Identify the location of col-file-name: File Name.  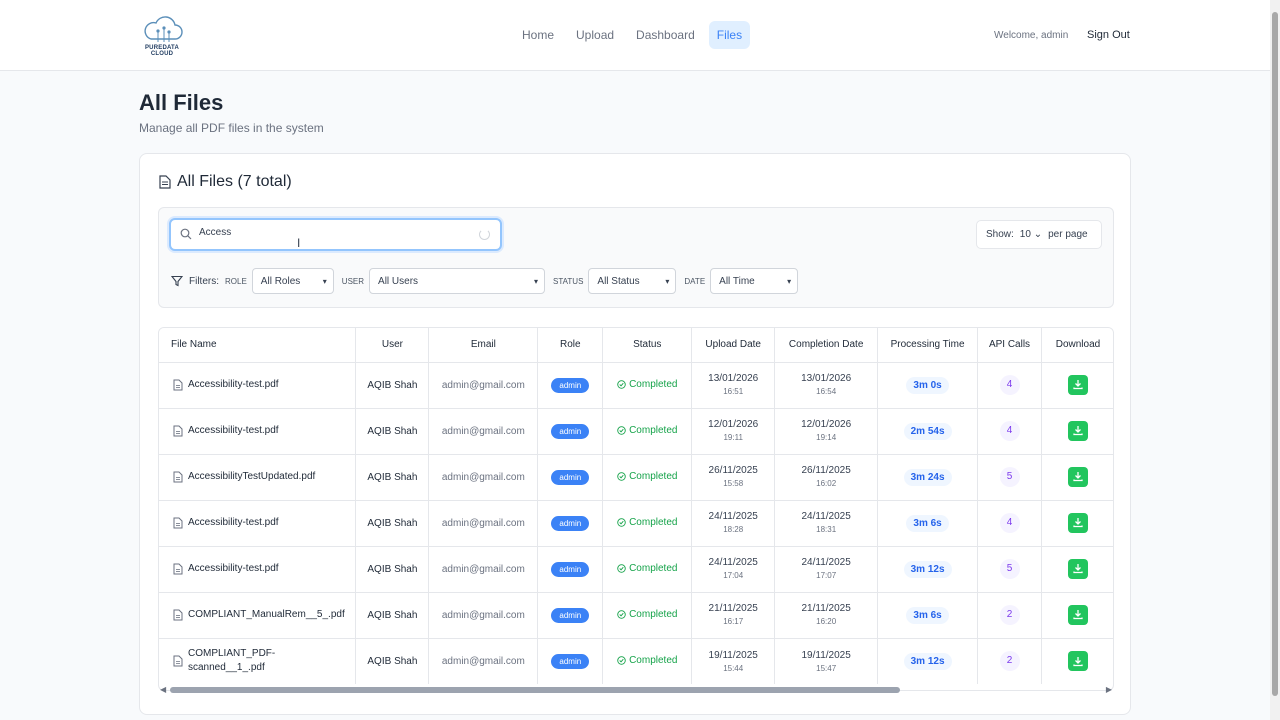
(258, 345).